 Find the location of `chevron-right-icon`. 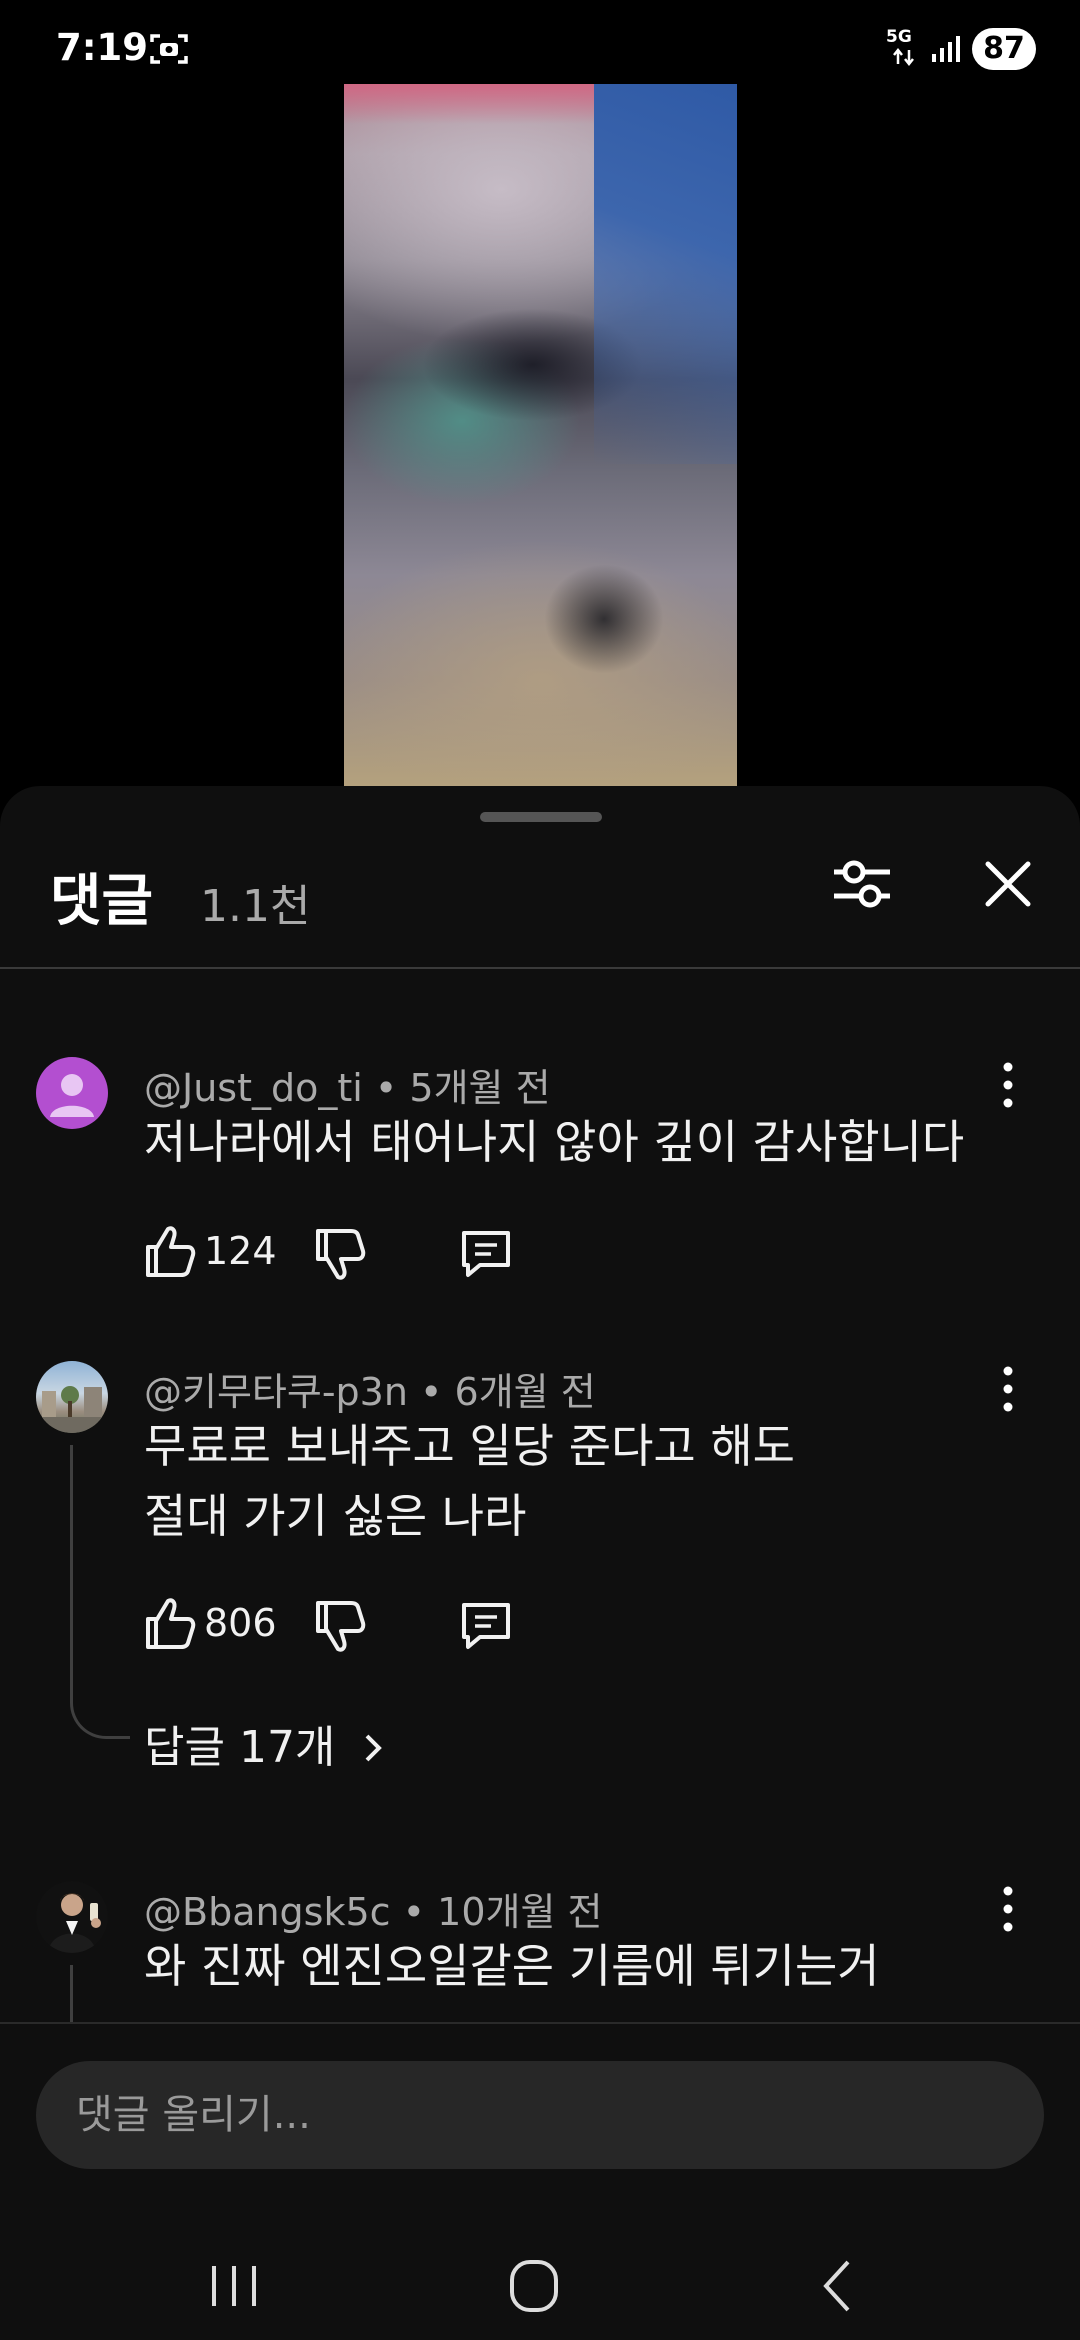

chevron-right-icon is located at coordinates (374, 1748).